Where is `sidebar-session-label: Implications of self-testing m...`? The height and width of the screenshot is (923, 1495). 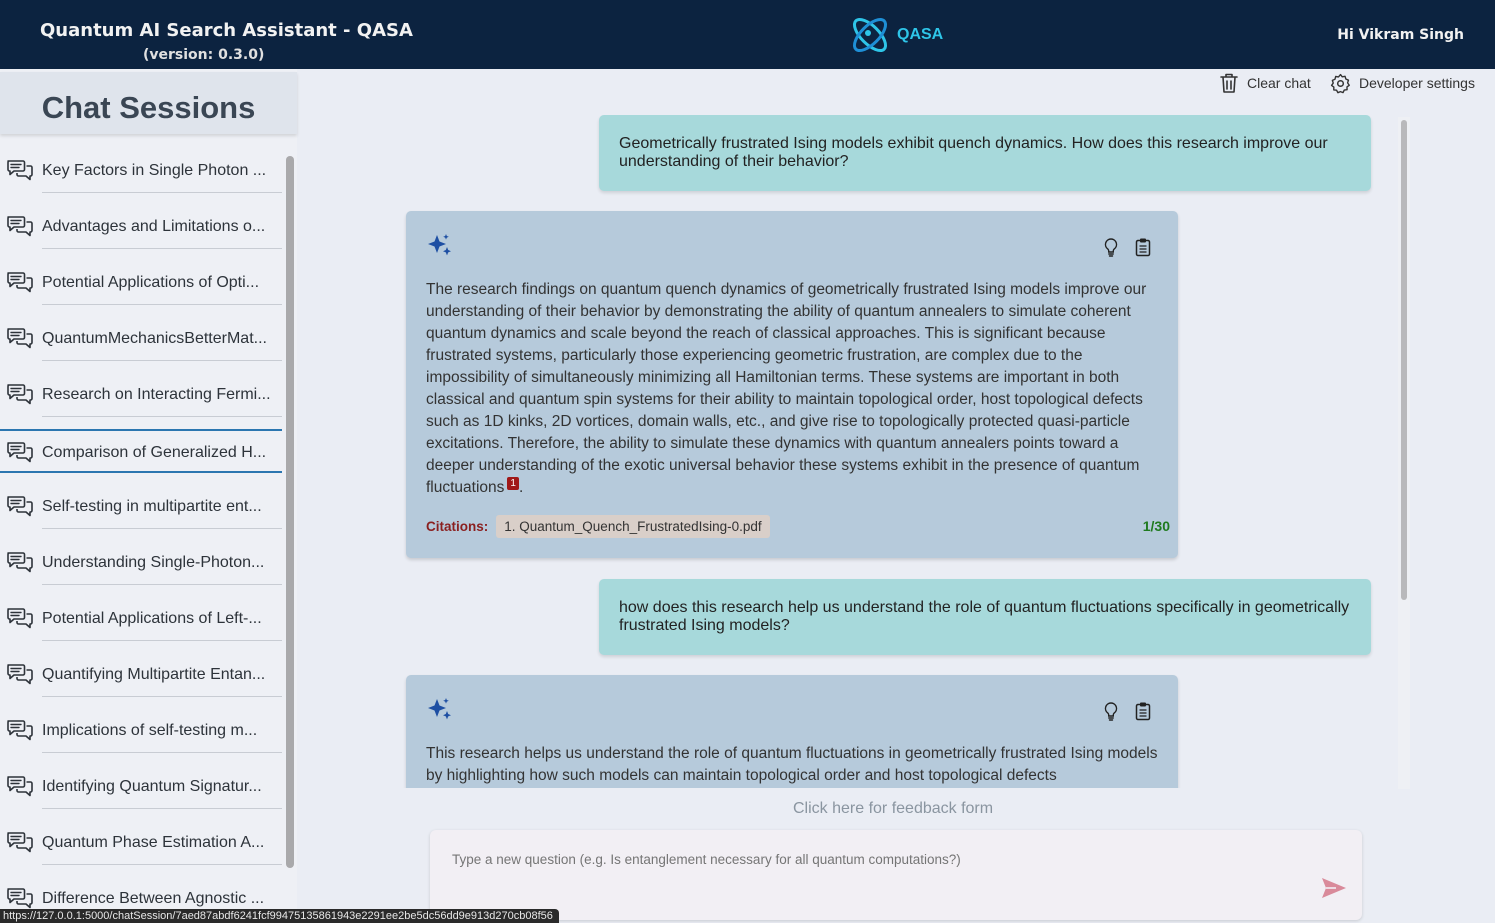 sidebar-session-label: Implications of self-testing m... is located at coordinates (150, 730).